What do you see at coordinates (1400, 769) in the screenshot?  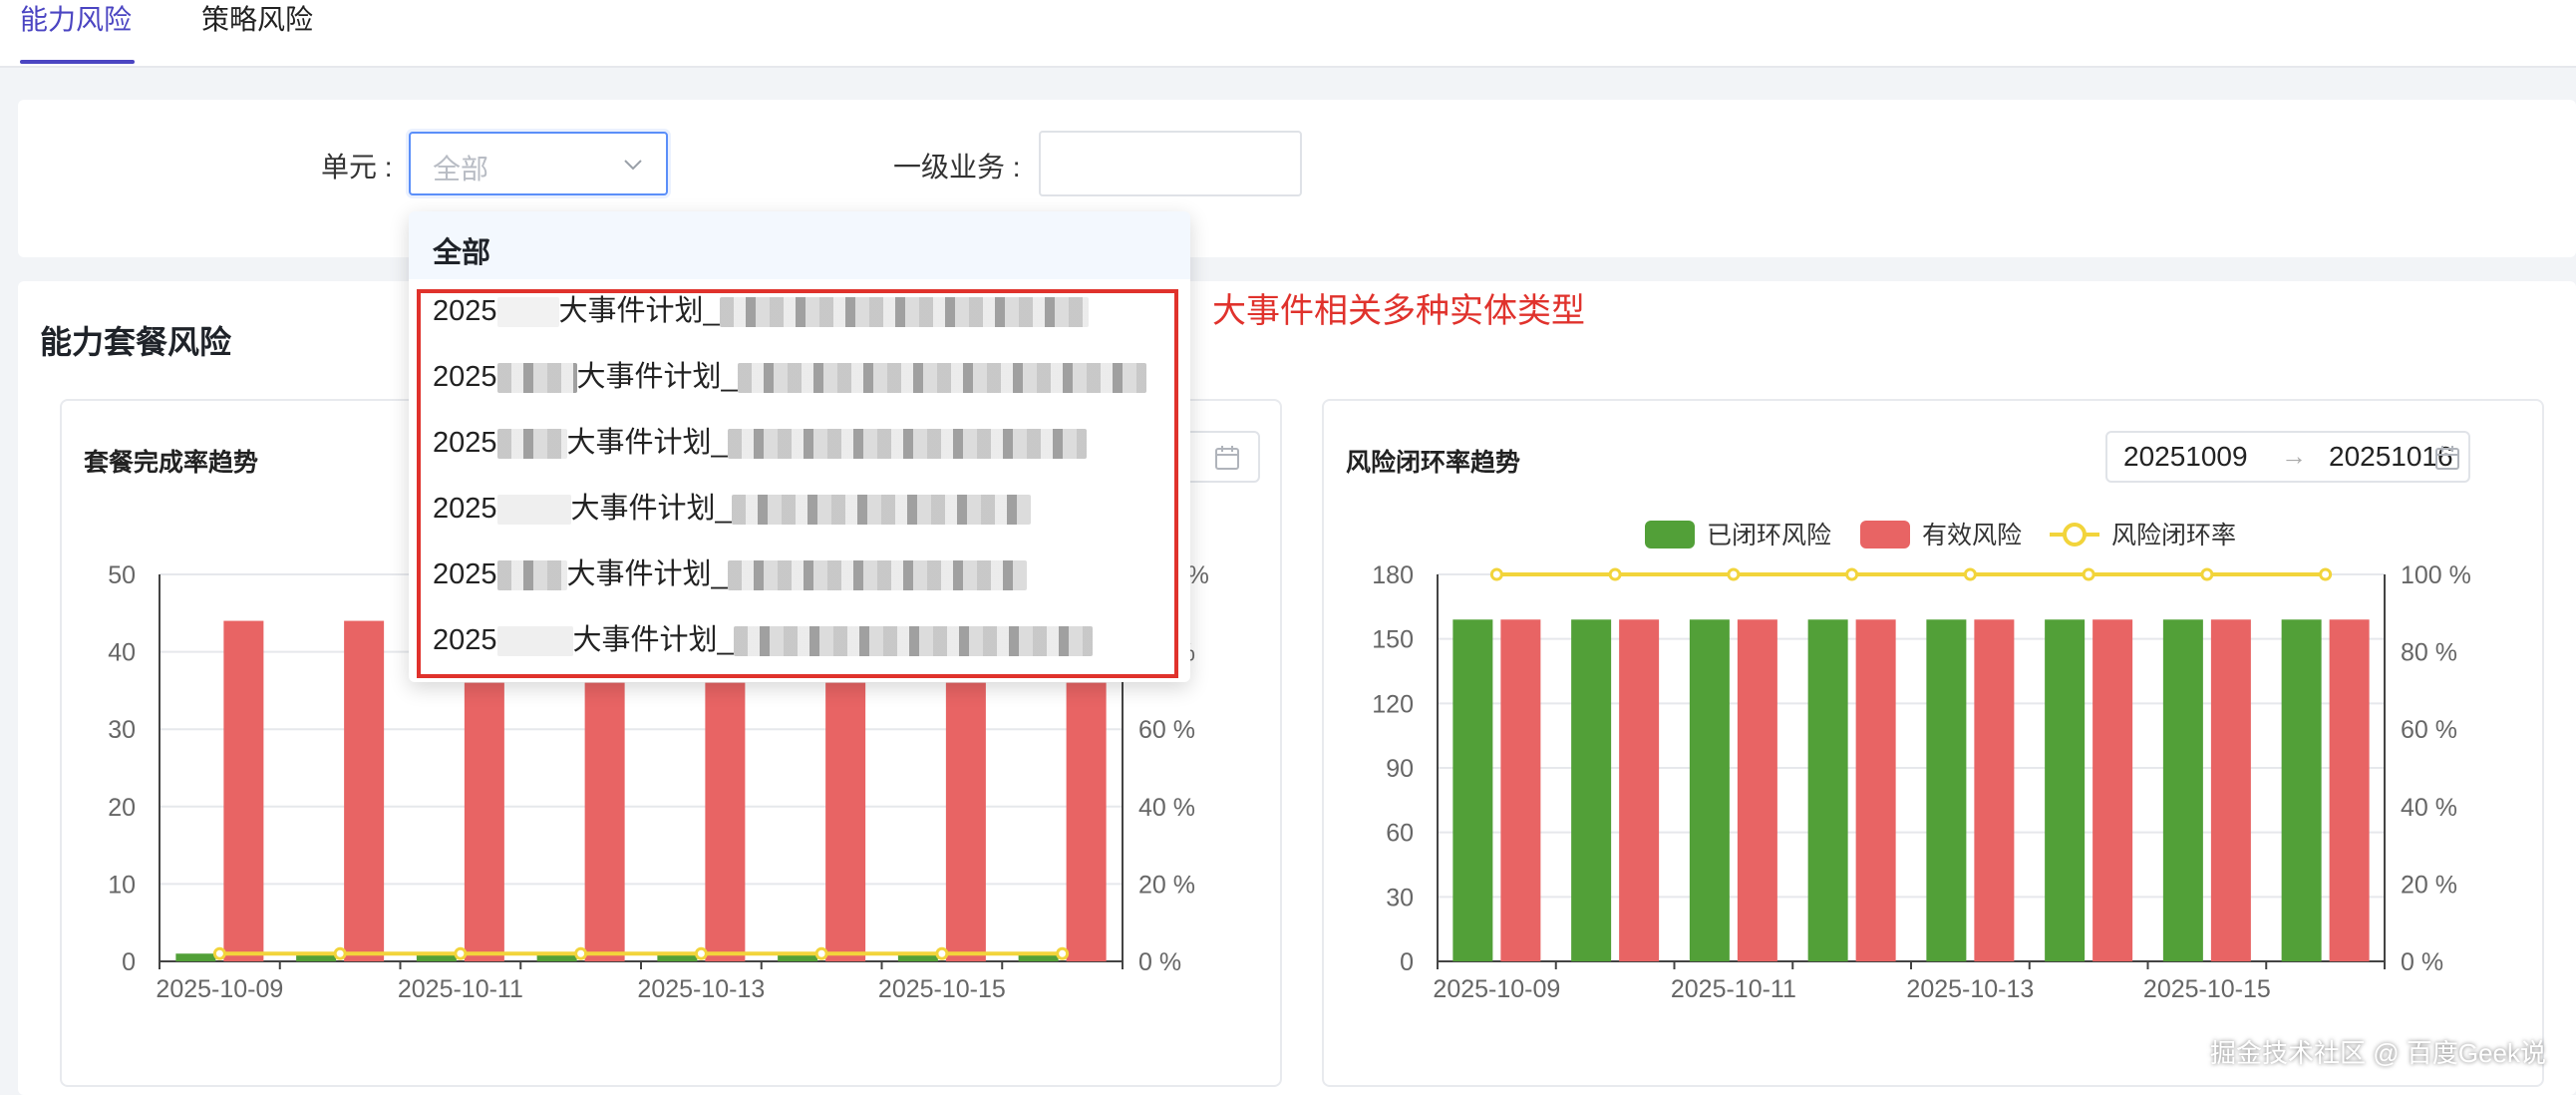 I see `y-tick-label: 90` at bounding box center [1400, 769].